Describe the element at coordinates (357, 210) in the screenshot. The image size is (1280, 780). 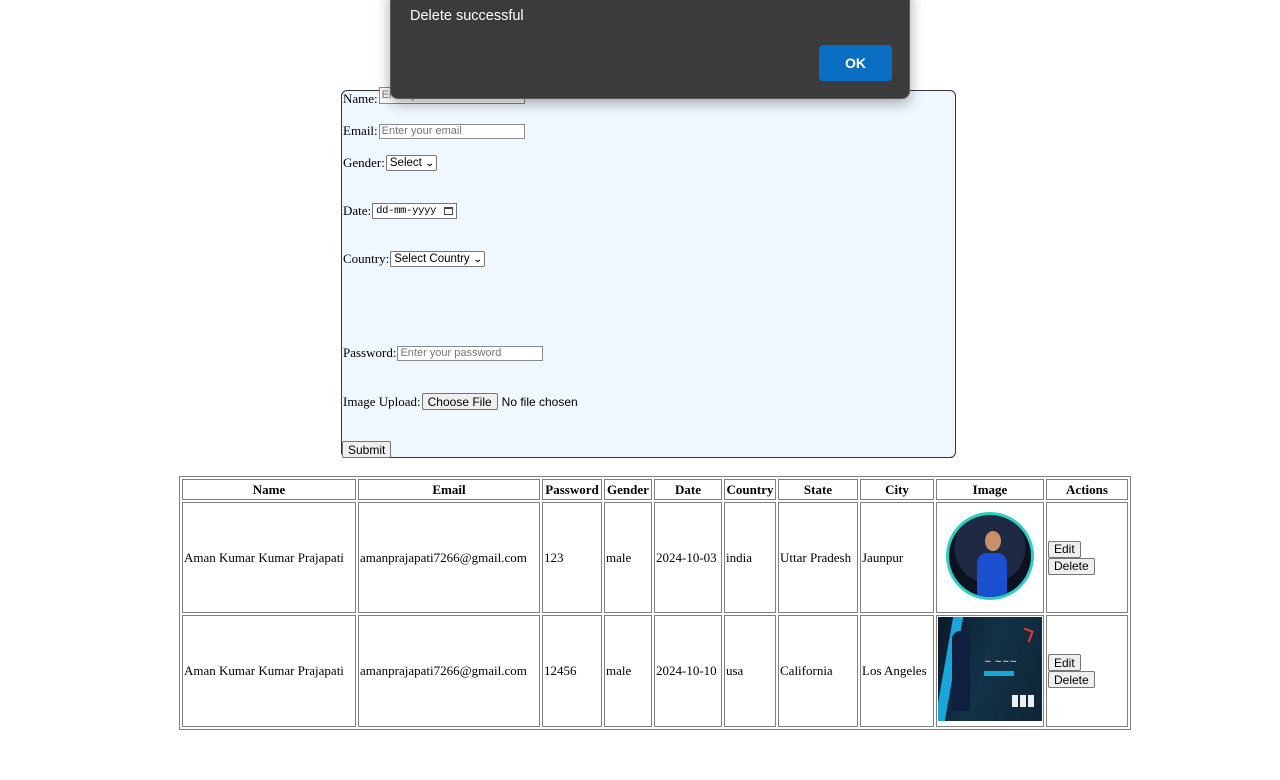
I see `date-label: Date:` at that location.